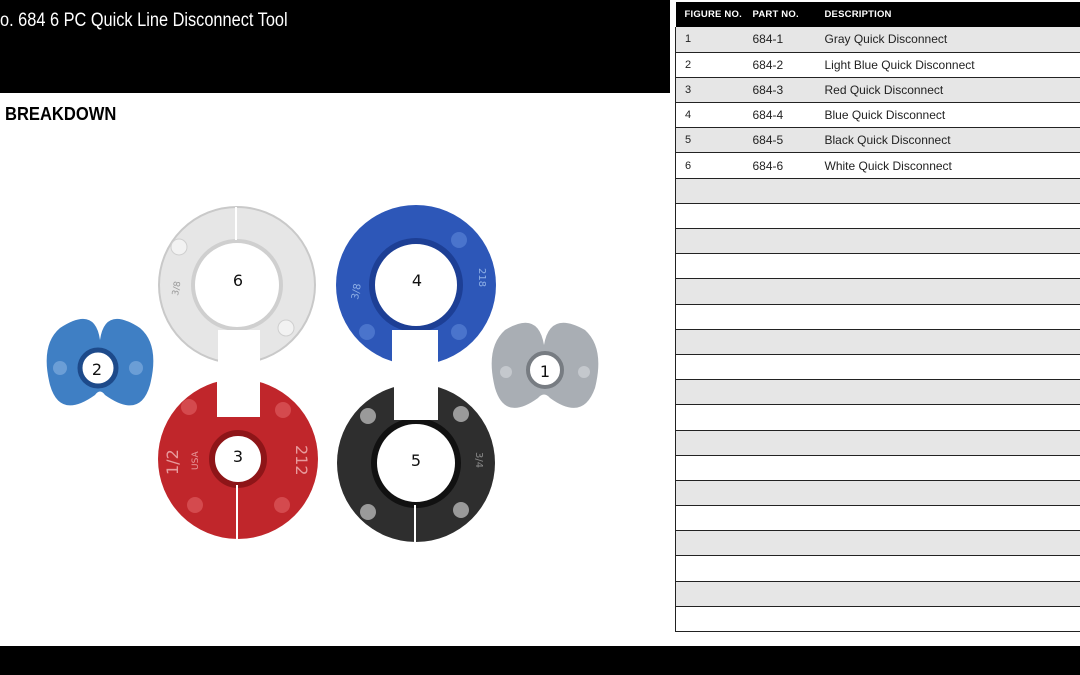 The image size is (1080, 675). I want to click on section-heading: BREAKDOWN, so click(61, 114).